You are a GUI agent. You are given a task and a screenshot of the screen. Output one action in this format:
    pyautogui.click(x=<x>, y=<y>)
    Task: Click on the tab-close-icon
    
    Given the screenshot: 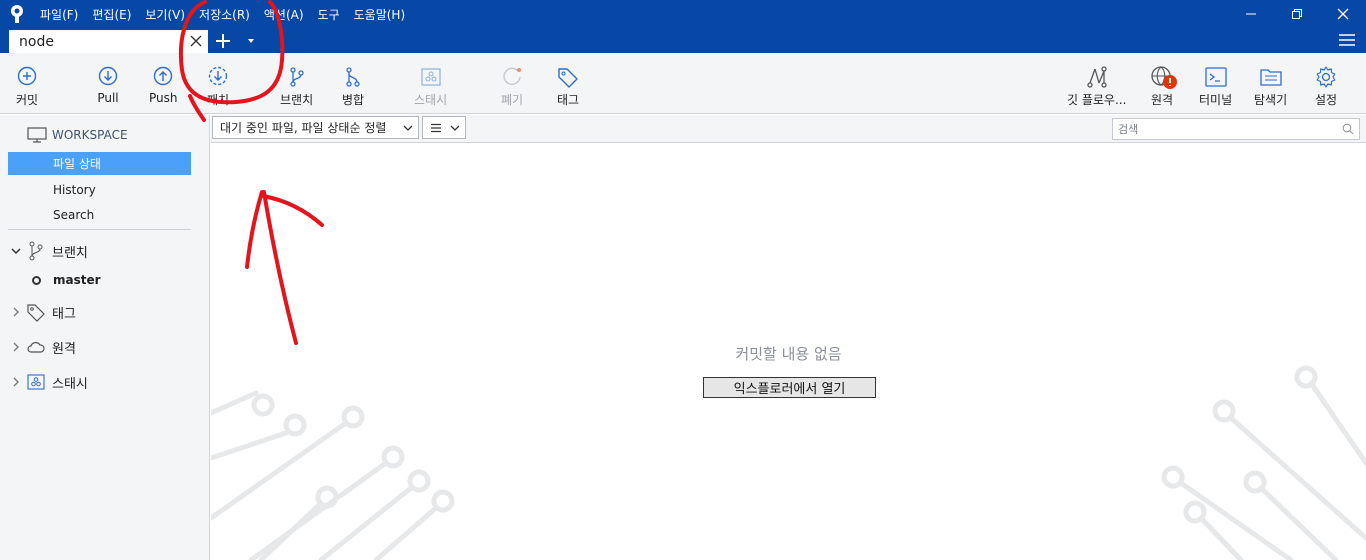 What is the action you would take?
    pyautogui.click(x=196, y=41)
    